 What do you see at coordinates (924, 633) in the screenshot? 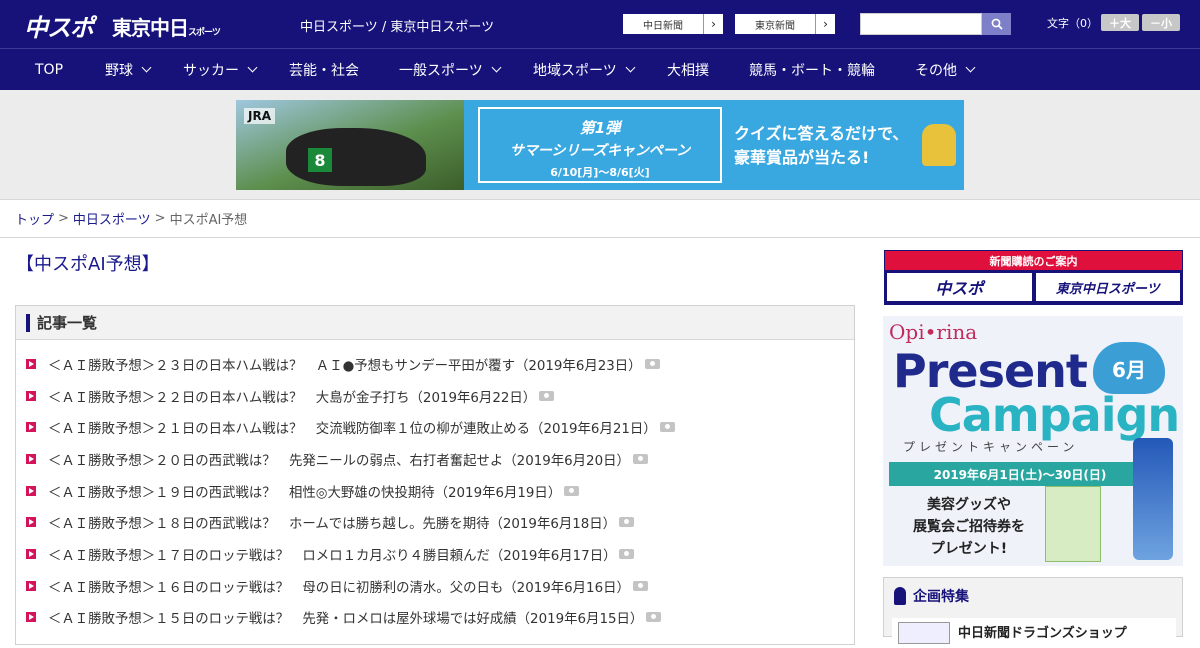
I see `feature-thumbnail` at bounding box center [924, 633].